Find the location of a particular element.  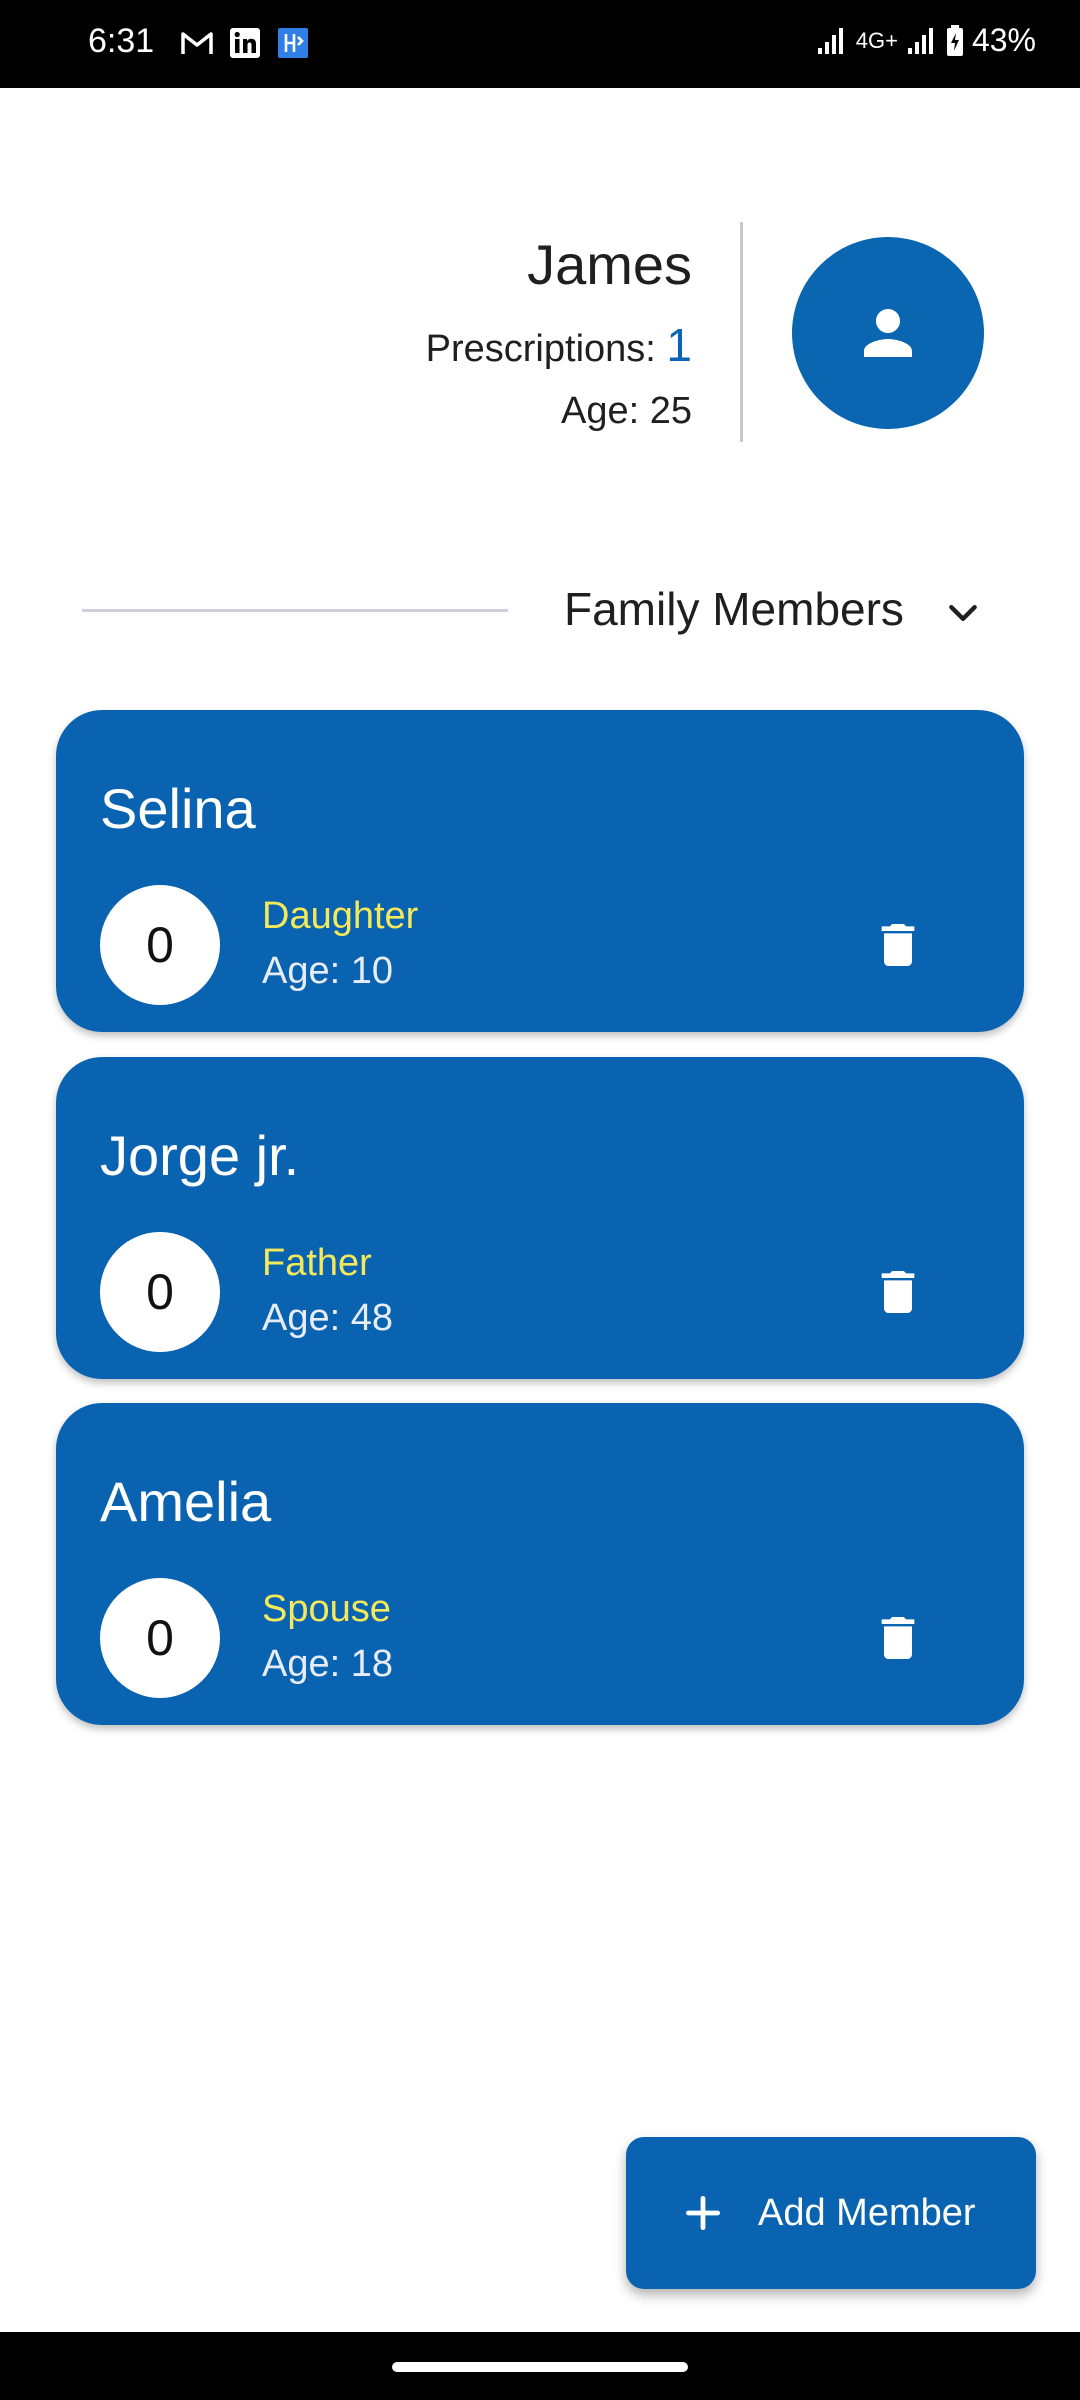

status-time: 6:31 is located at coordinates (121, 41).